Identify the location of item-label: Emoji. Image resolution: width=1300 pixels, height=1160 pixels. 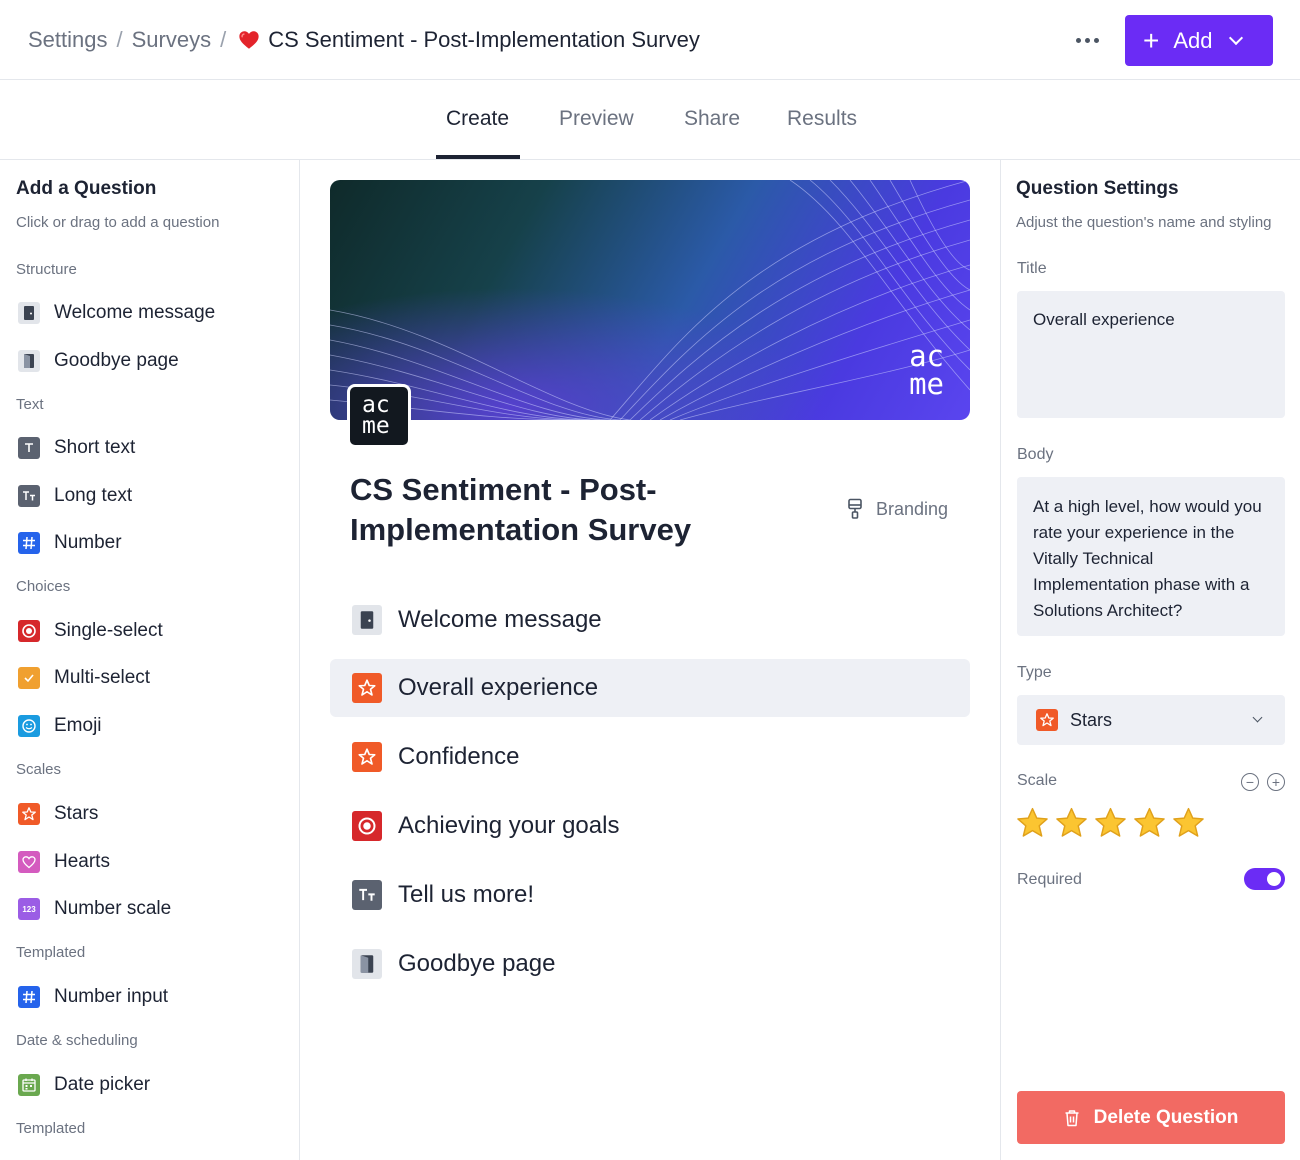
(78, 725).